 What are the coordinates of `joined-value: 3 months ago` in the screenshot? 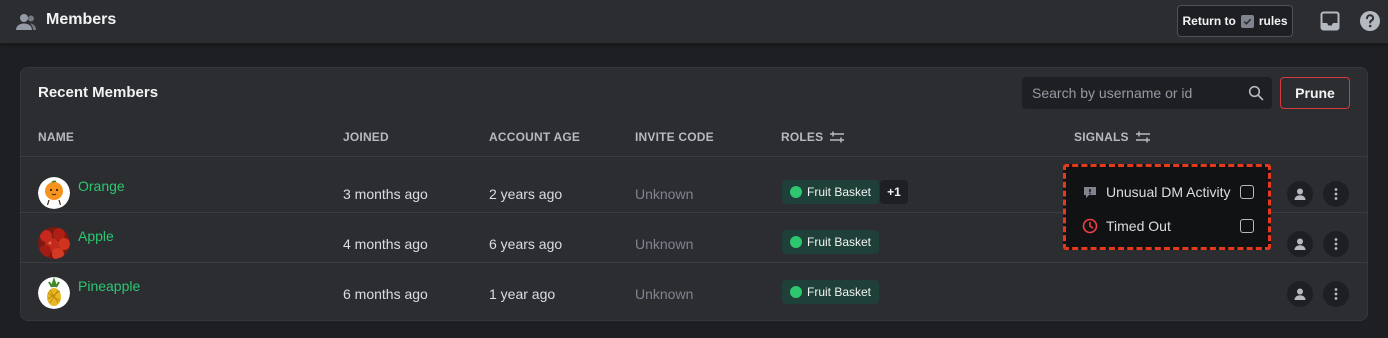 It's located at (385, 194).